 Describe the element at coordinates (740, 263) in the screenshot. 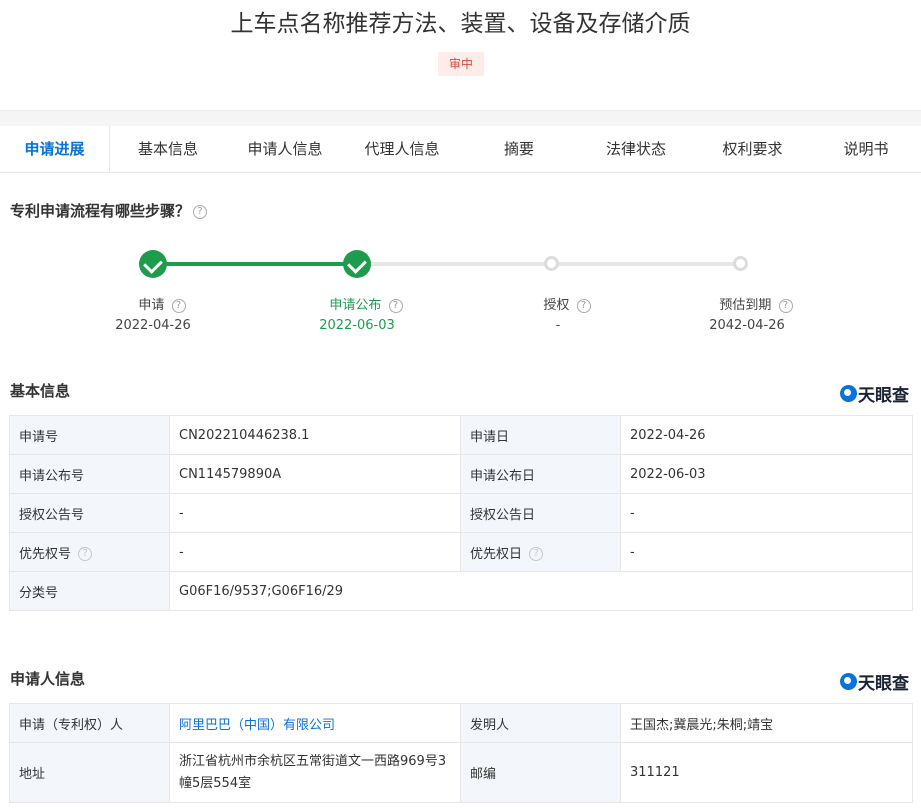

I see `step-4-pending-icon` at that location.